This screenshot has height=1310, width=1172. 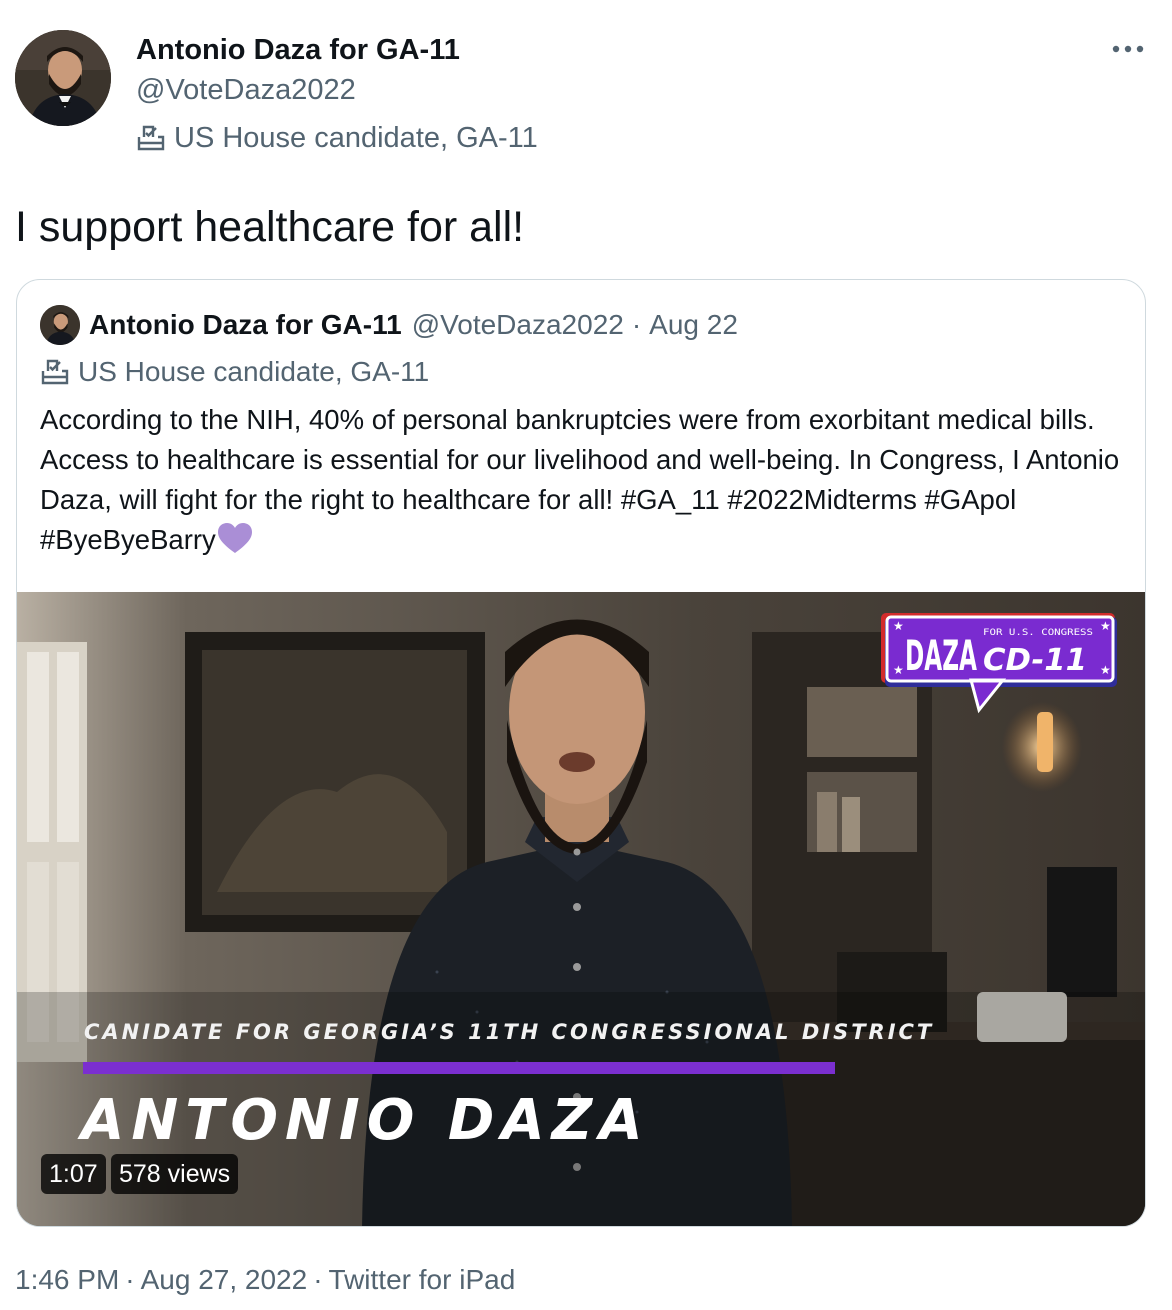 I want to click on tweet-timestamp: 1:46 PM · Aug 27, 2022 · Twitter for iPad, so click(x=265, y=1280).